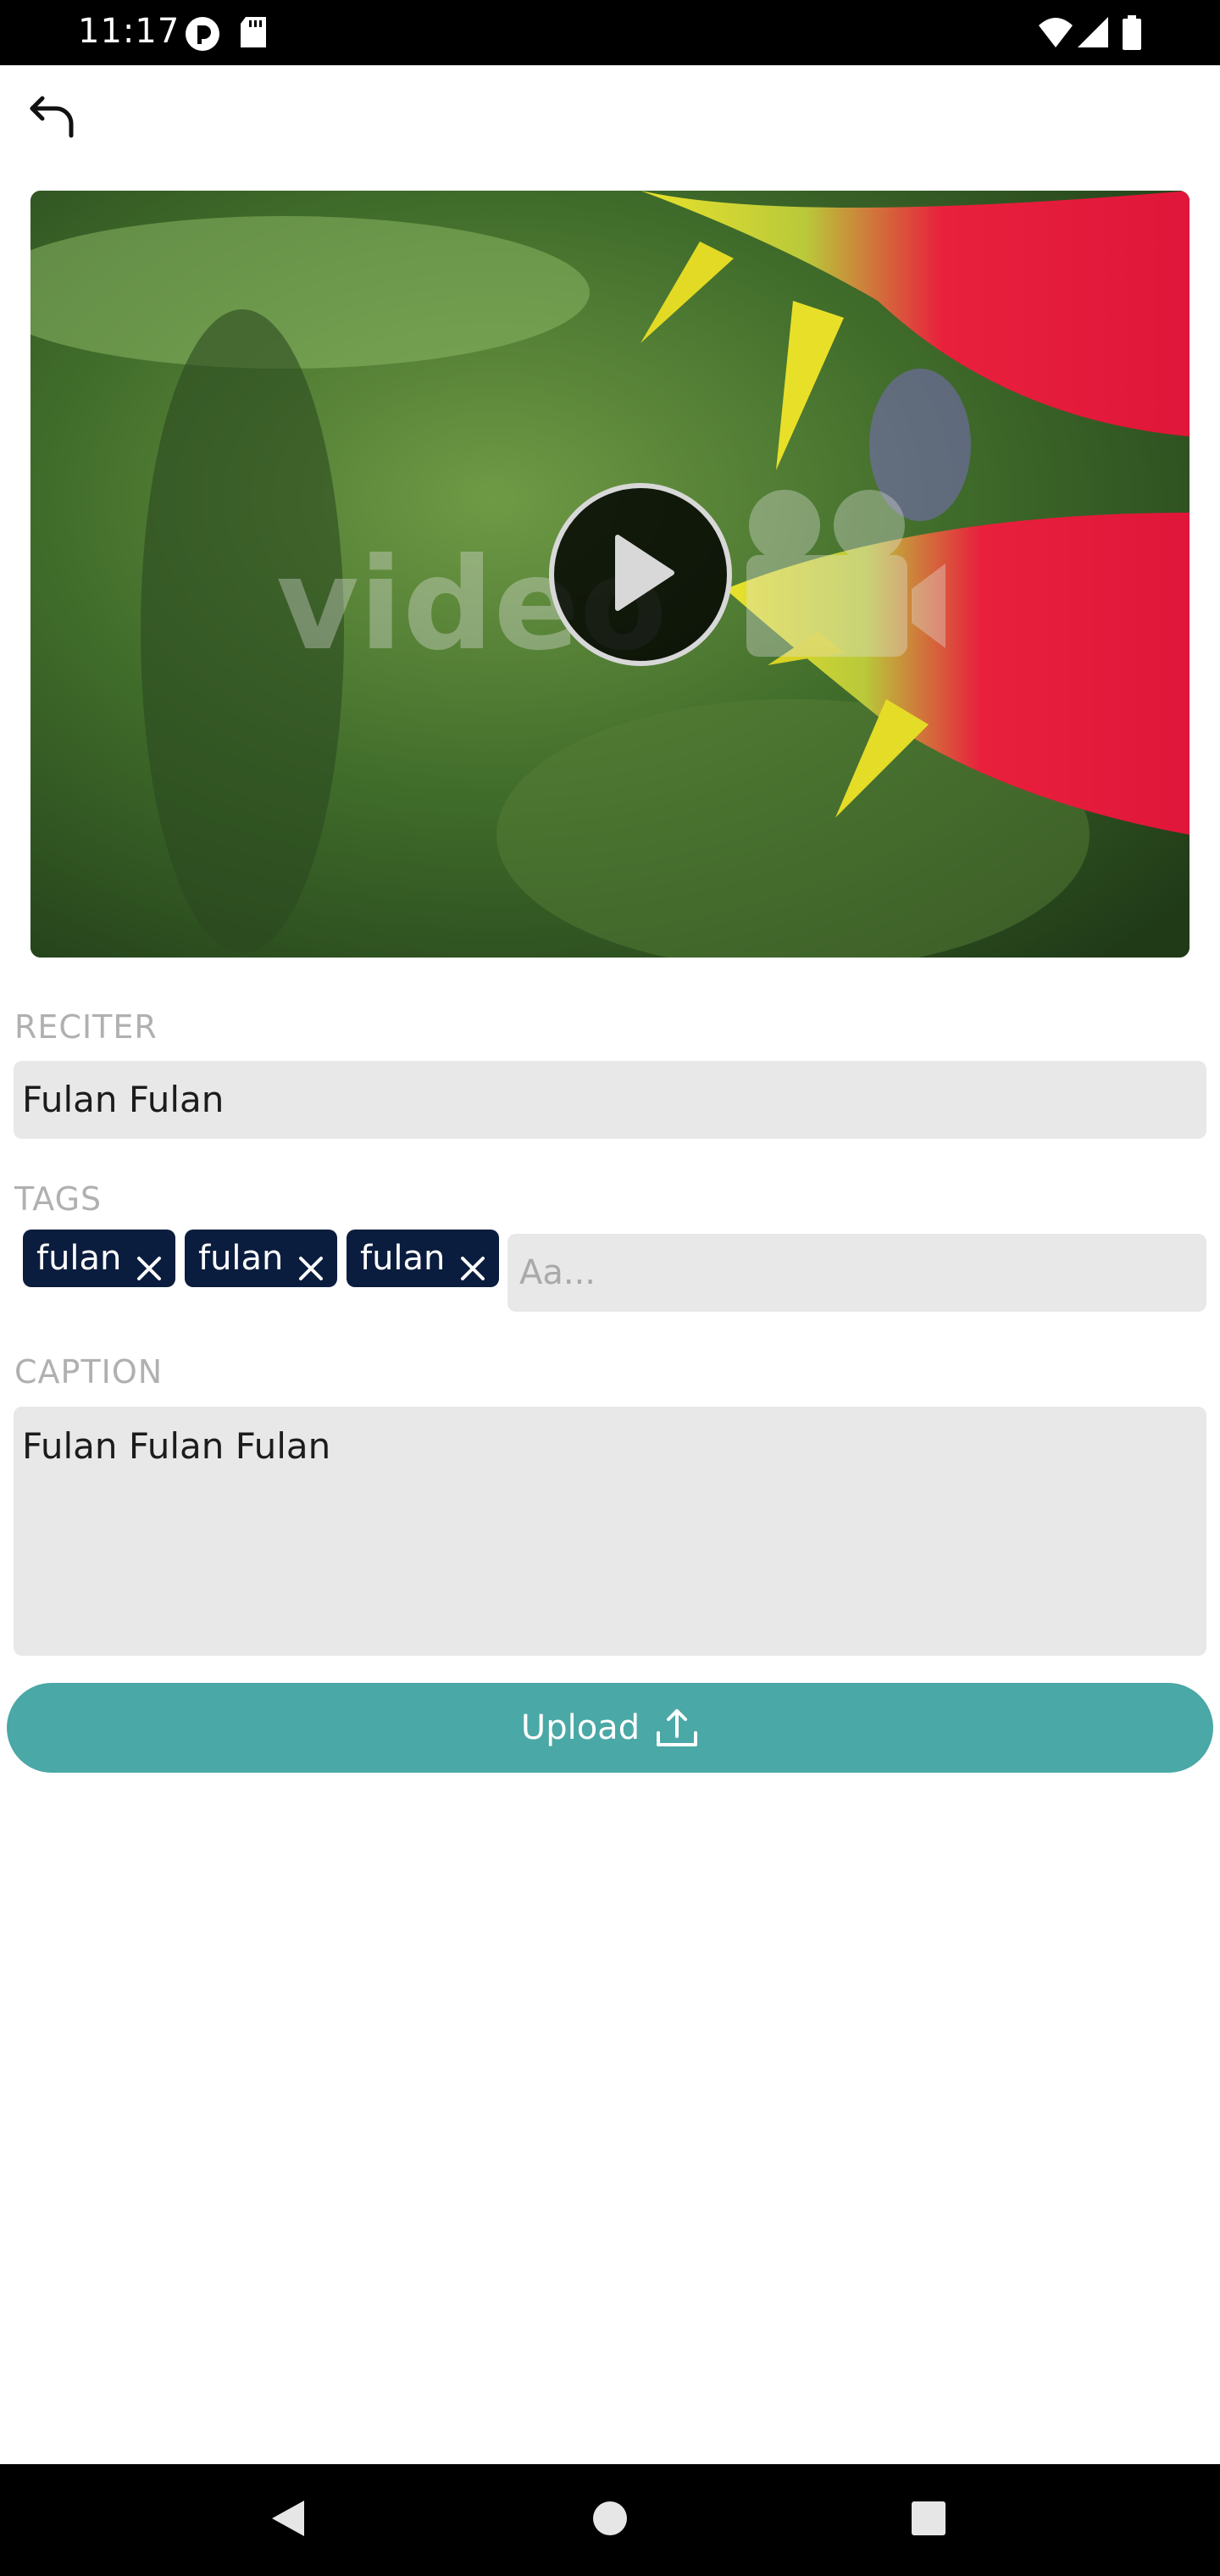  I want to click on wifi-icon, so click(1055, 34).